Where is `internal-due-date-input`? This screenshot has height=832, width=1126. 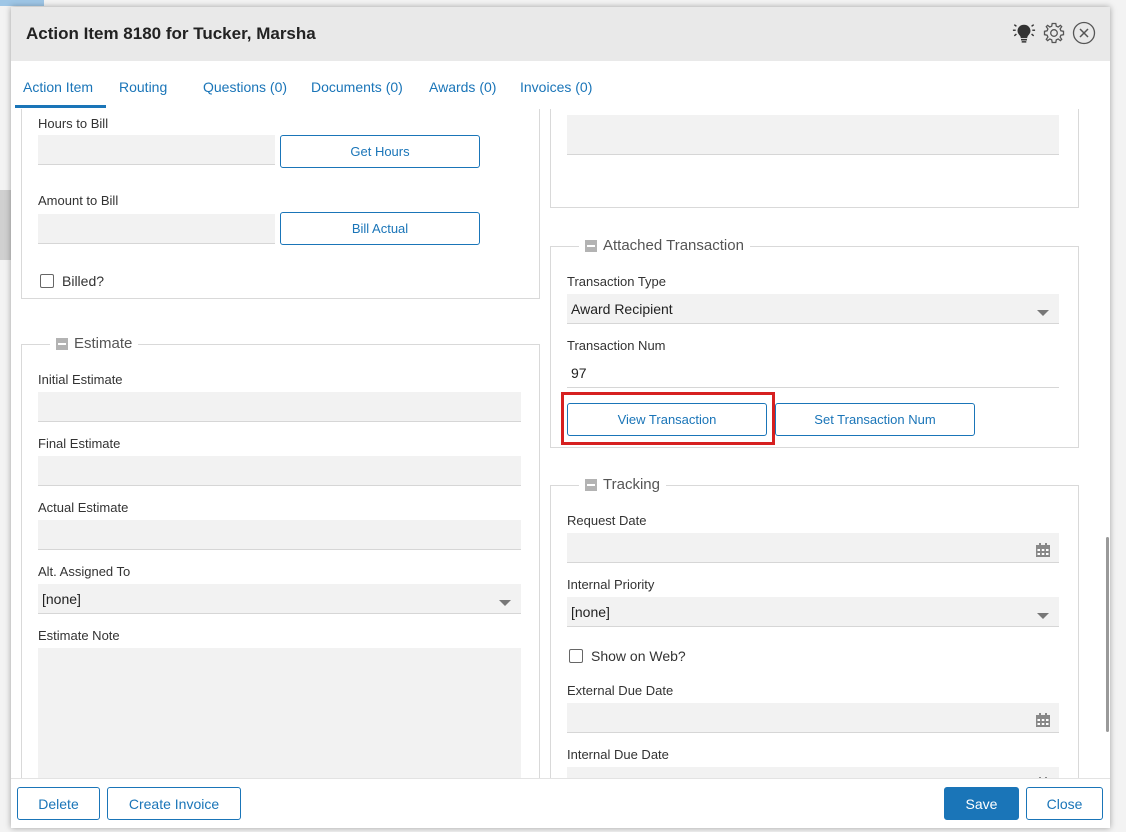 internal-due-date-input is located at coordinates (813, 772).